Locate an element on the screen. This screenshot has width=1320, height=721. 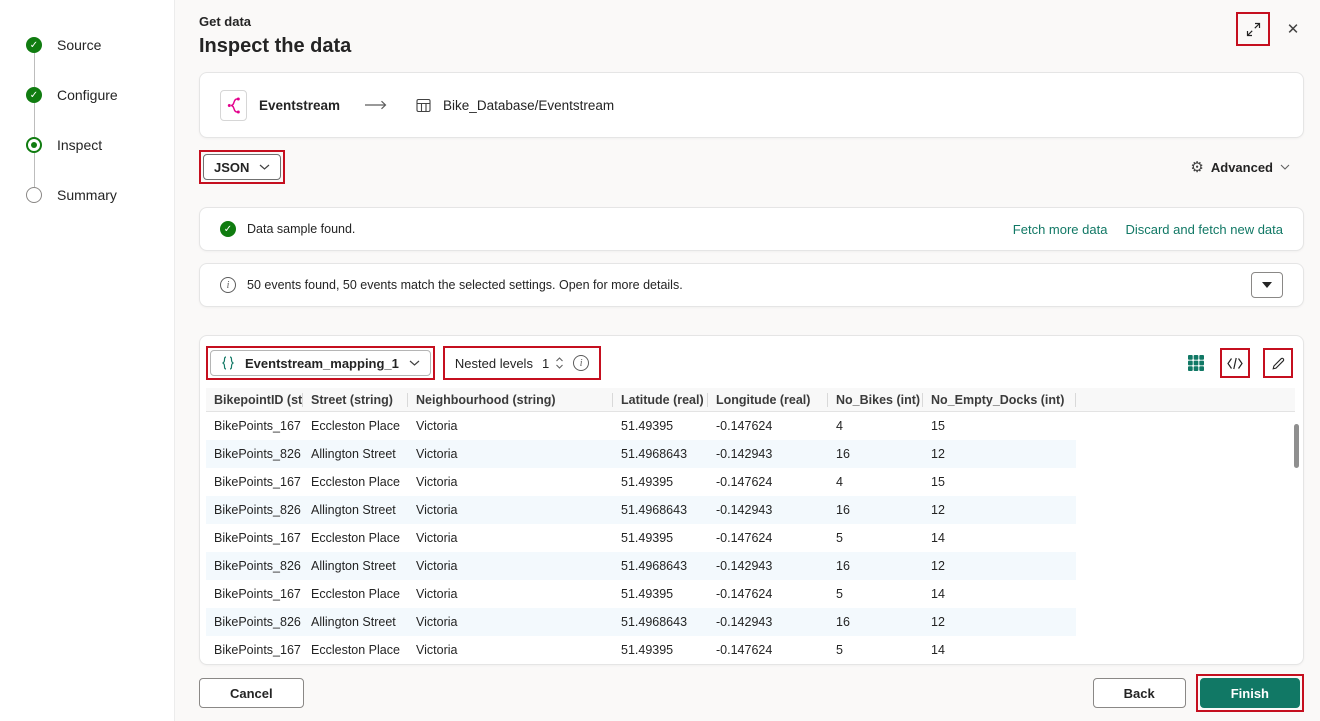
data-sample-message: Data sample found. is located at coordinates (301, 229).